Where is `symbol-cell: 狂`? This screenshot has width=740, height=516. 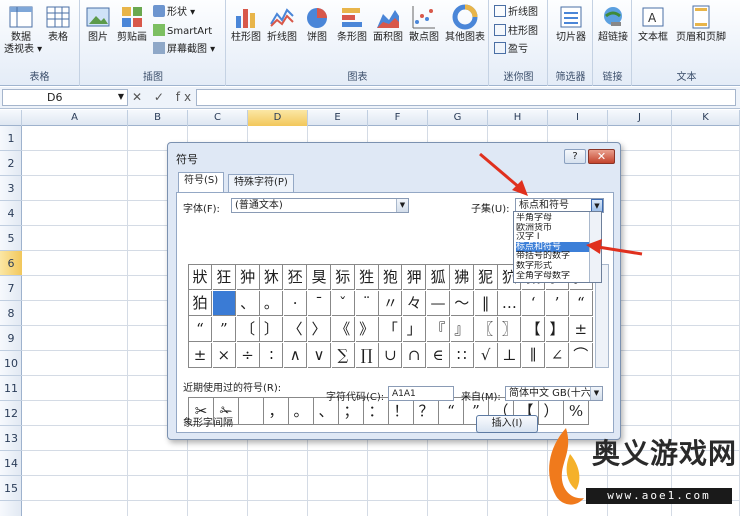
symbol-cell: 狂 is located at coordinates (224, 277).